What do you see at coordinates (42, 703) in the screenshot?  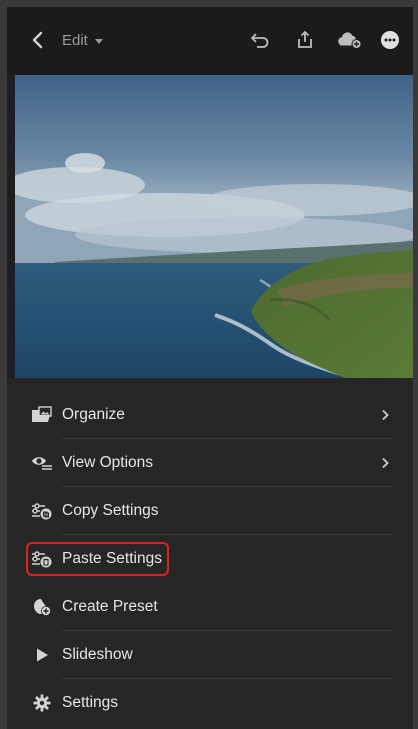 I see `gear-icon` at bounding box center [42, 703].